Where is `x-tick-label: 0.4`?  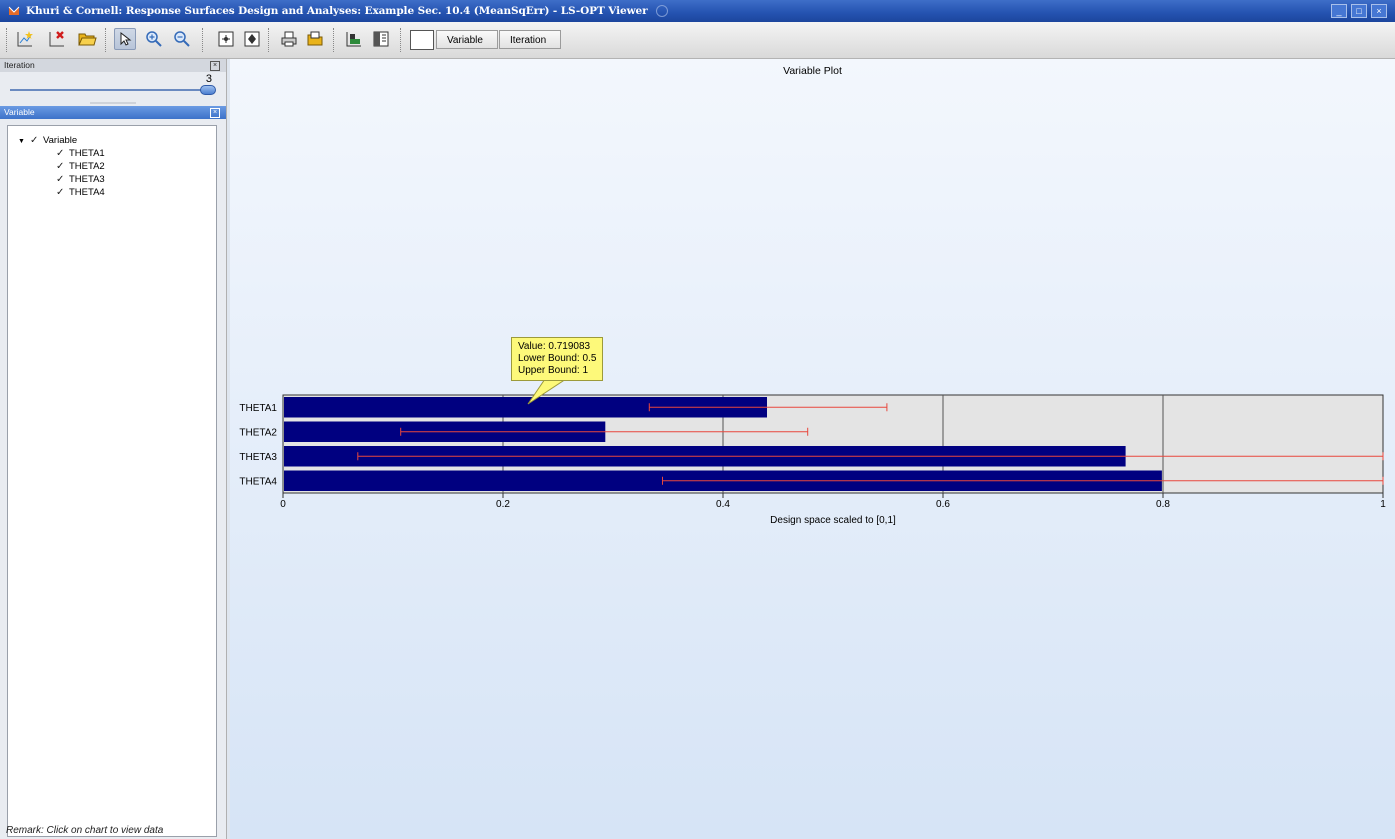
x-tick-label: 0.4 is located at coordinates (723, 504).